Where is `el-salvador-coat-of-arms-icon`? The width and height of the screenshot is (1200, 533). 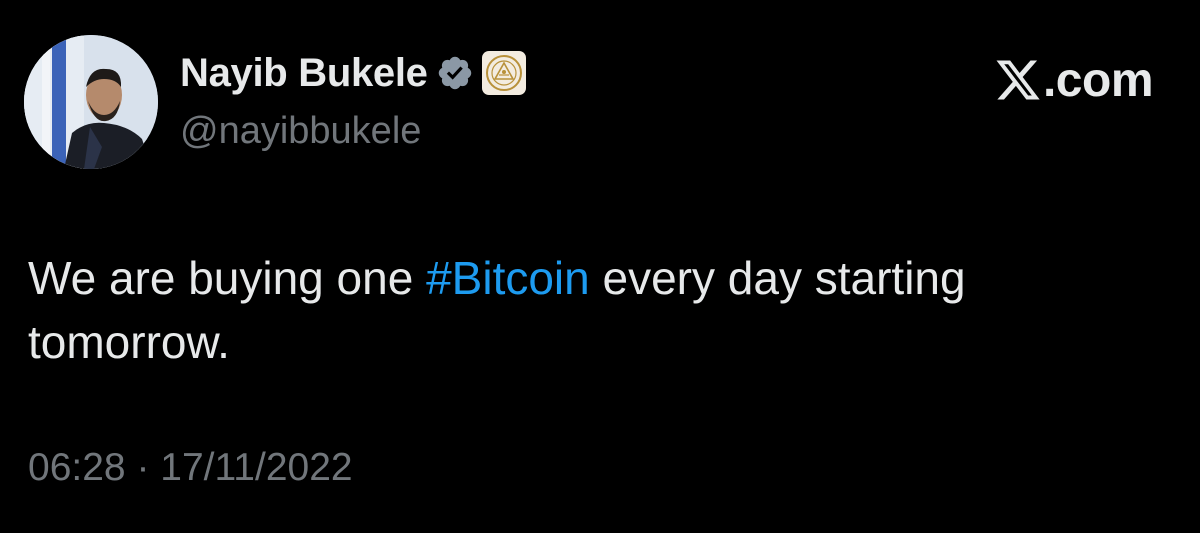 el-salvador-coat-of-arms-icon is located at coordinates (503, 73).